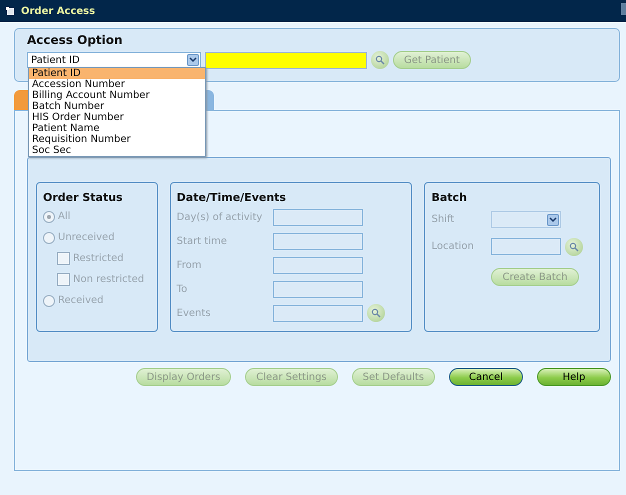  Describe the element at coordinates (443, 219) in the screenshot. I see `field-label: Shift` at that location.